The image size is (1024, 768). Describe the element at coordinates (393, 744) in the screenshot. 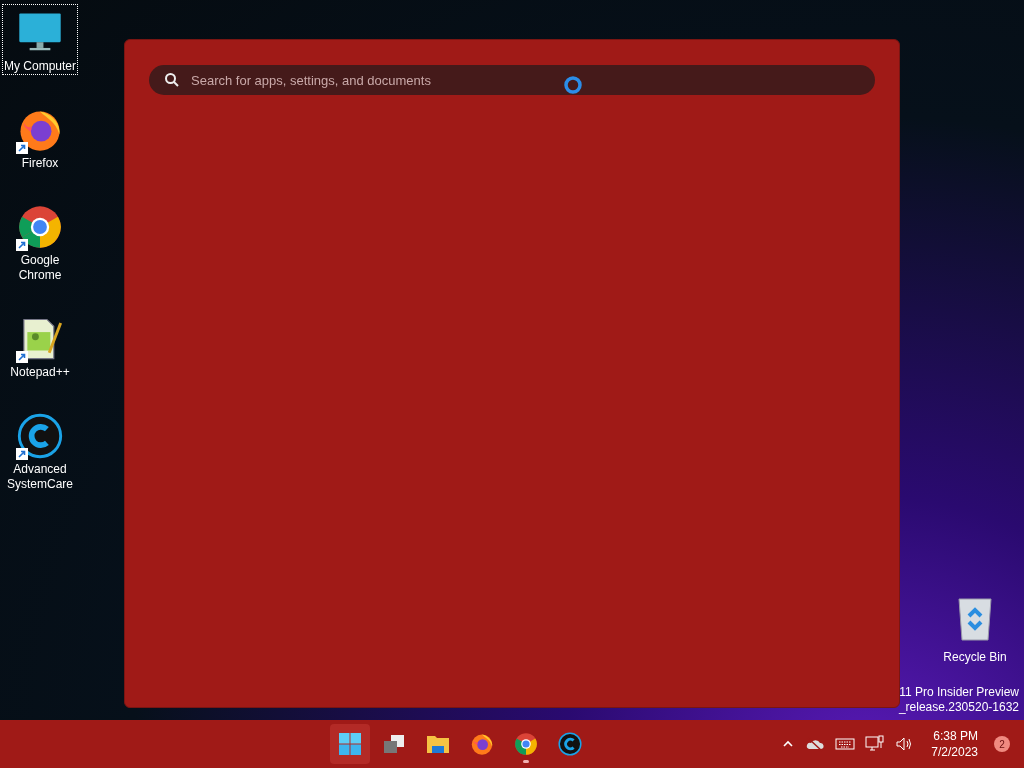

I see `task-view-icon` at that location.